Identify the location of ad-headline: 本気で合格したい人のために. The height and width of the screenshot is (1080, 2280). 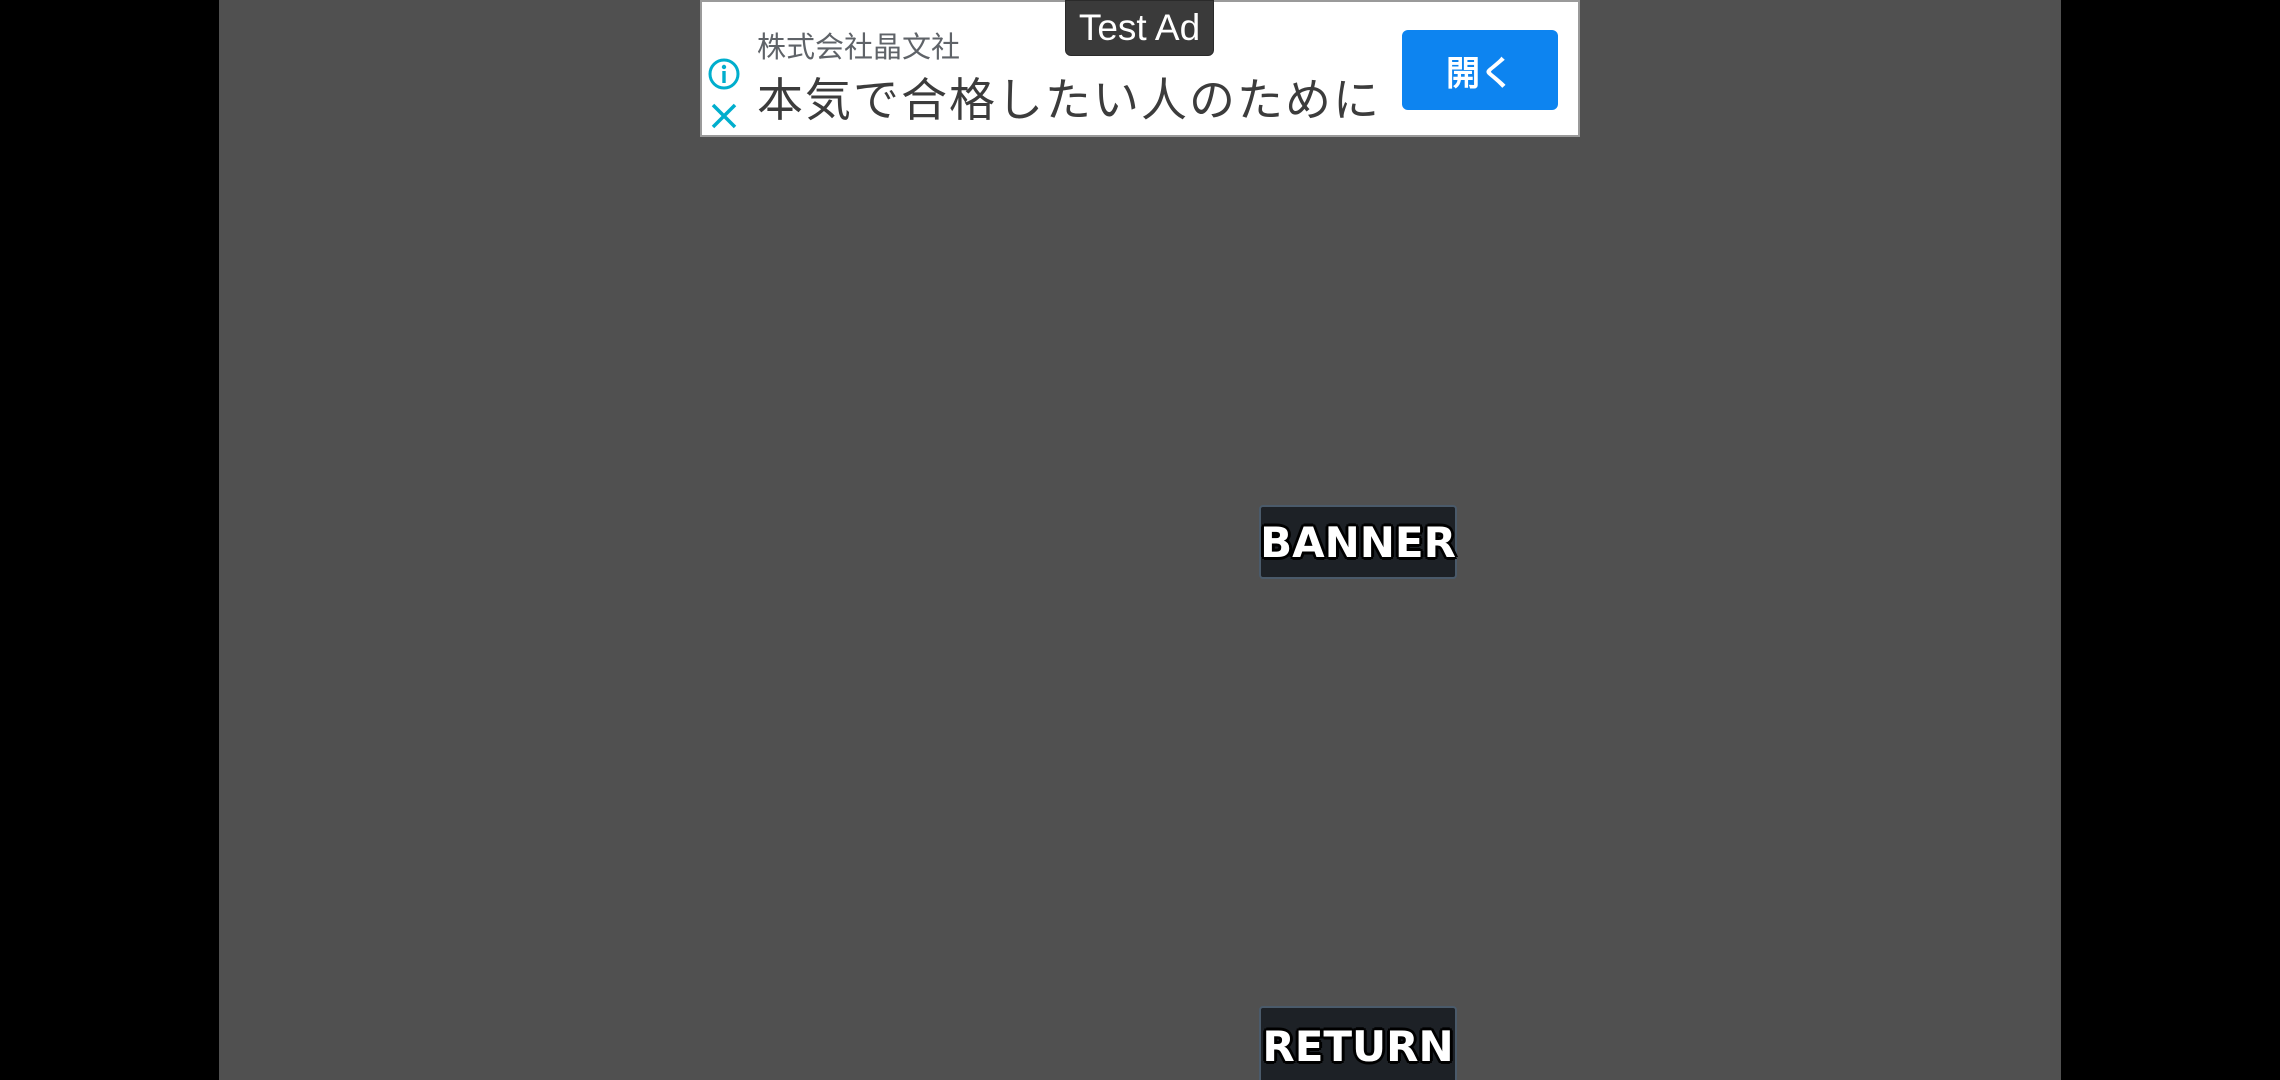
(1069, 97).